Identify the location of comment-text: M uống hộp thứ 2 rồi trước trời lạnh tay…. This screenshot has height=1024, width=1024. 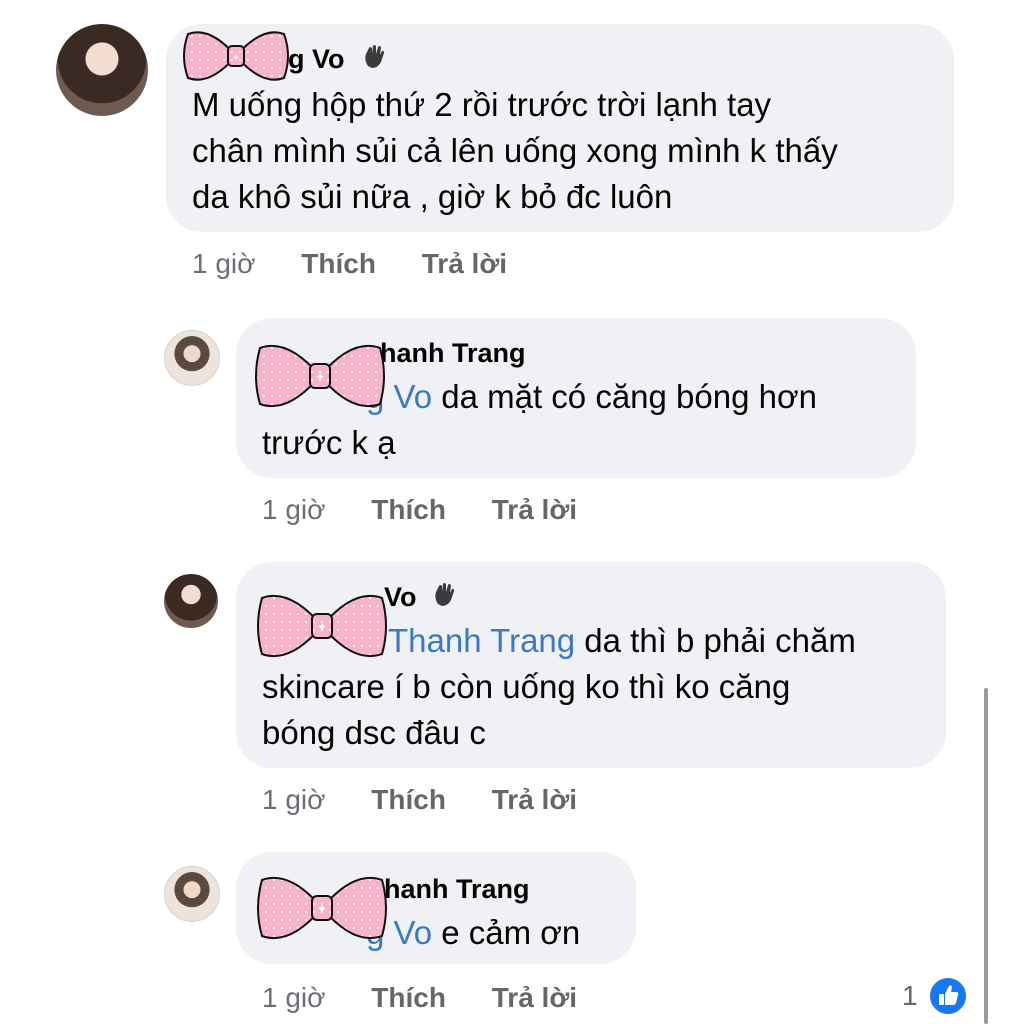
(515, 150).